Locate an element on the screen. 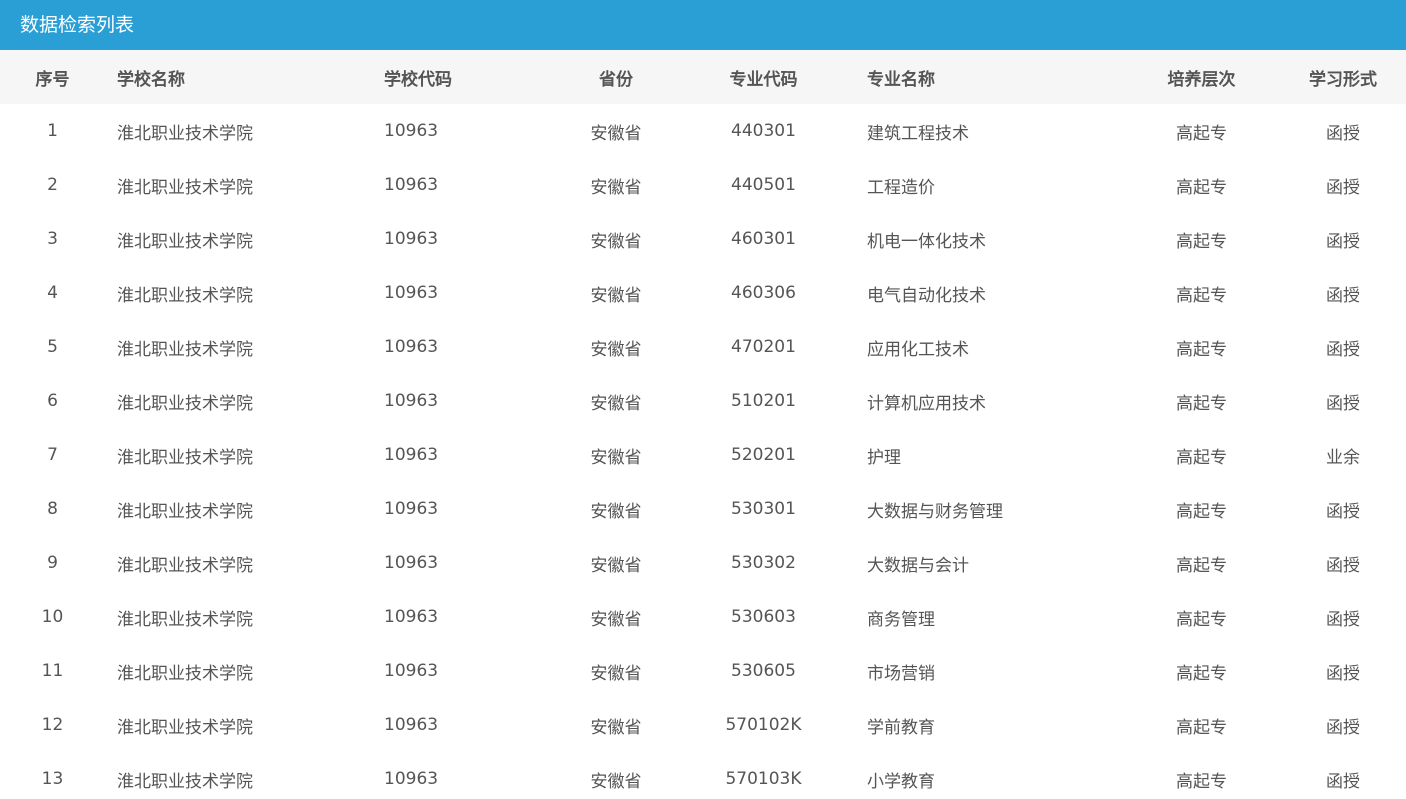 This screenshot has height=799, width=1406. cell-major-name: 应用化工技术 is located at coordinates (918, 349).